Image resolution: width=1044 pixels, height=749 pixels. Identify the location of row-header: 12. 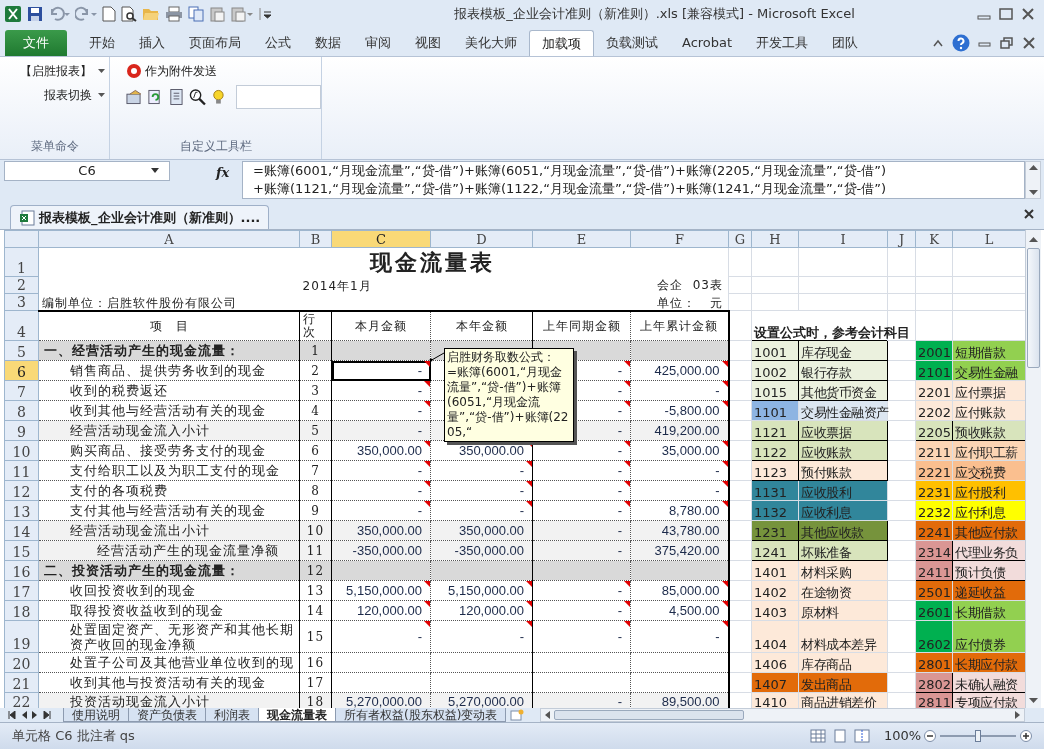
(21, 490).